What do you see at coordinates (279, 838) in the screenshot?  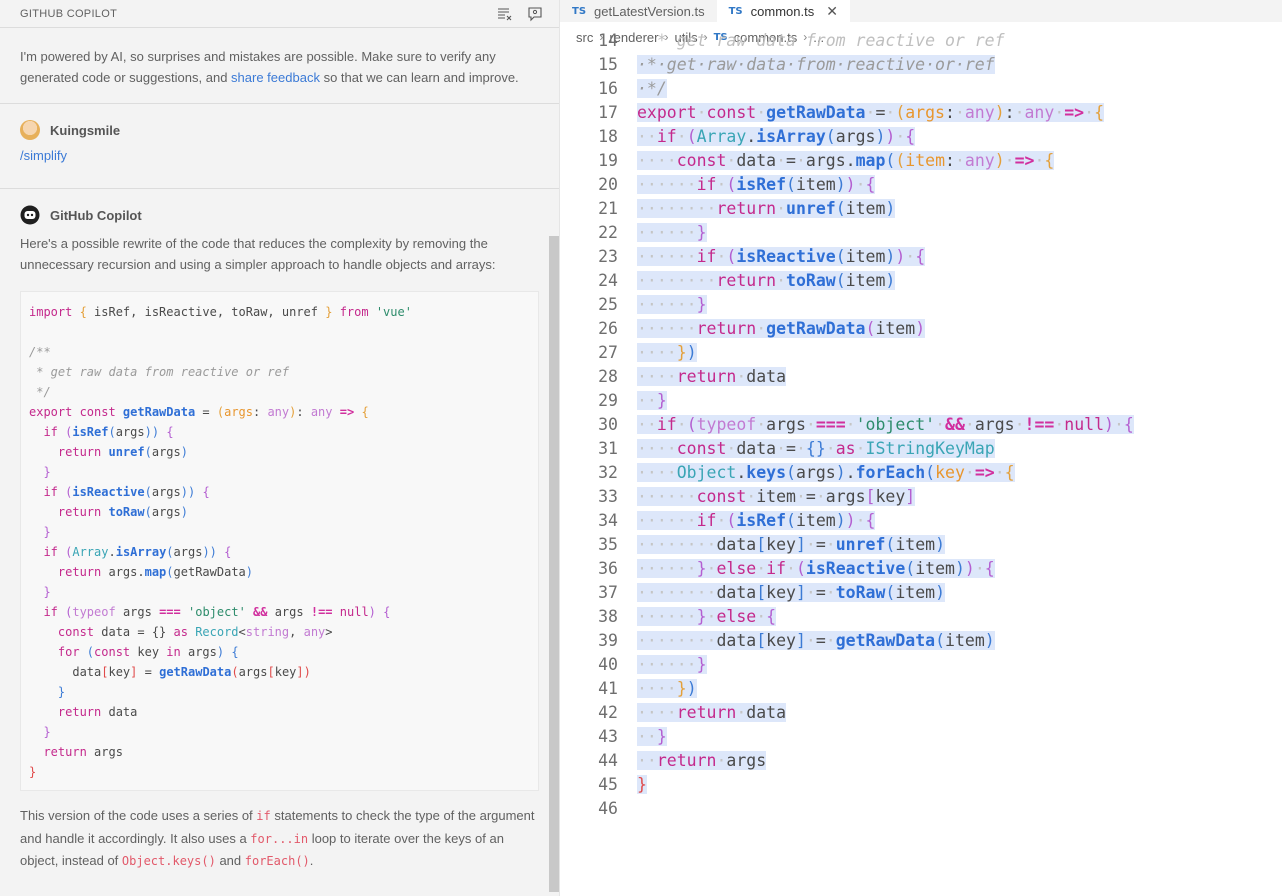 I see `inline-code: for...in` at bounding box center [279, 838].